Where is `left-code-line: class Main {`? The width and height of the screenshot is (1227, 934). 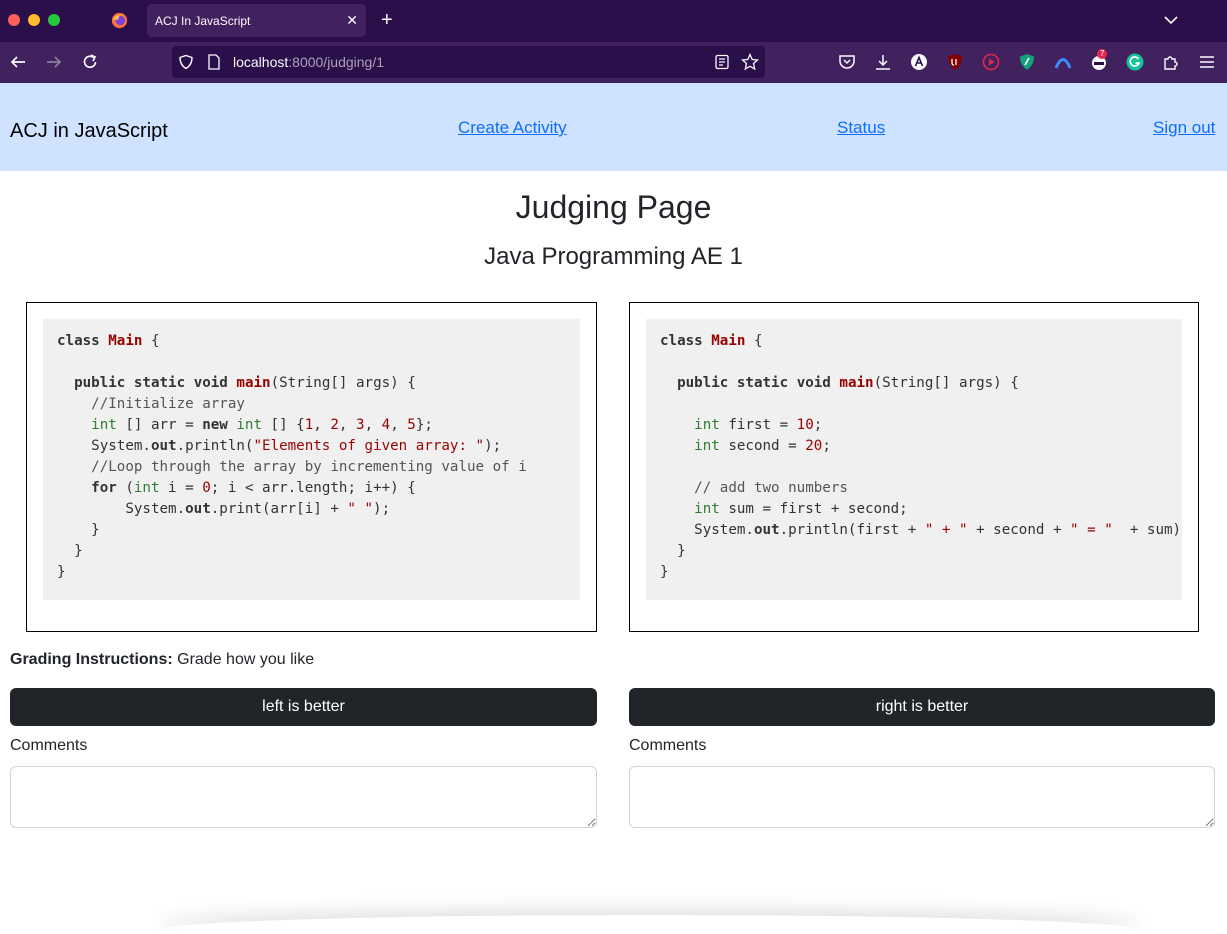
left-code-line: class Main { is located at coordinates (108, 341).